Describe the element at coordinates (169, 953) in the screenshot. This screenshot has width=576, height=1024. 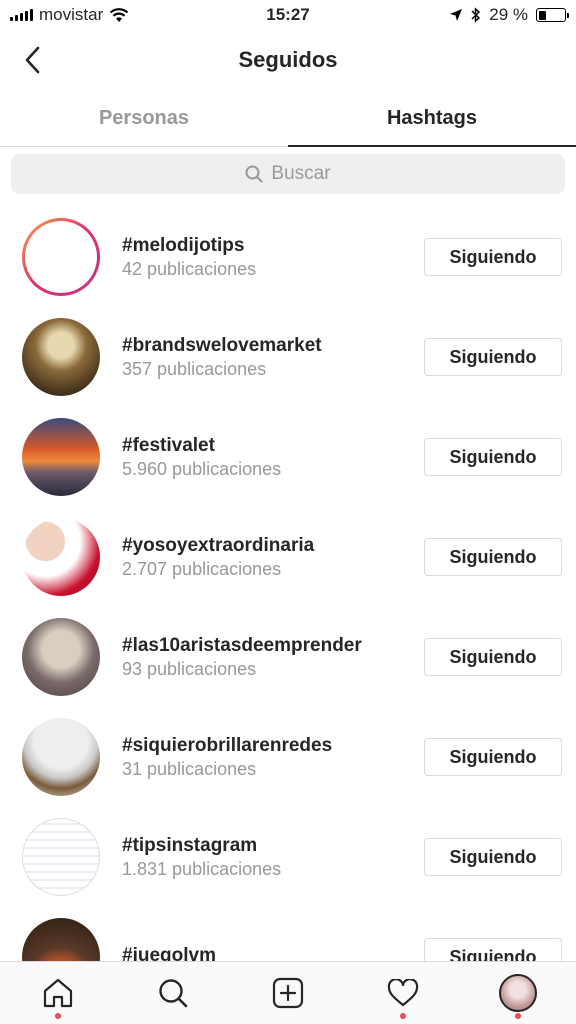
I see `hashtag-name: #juegolvm` at that location.